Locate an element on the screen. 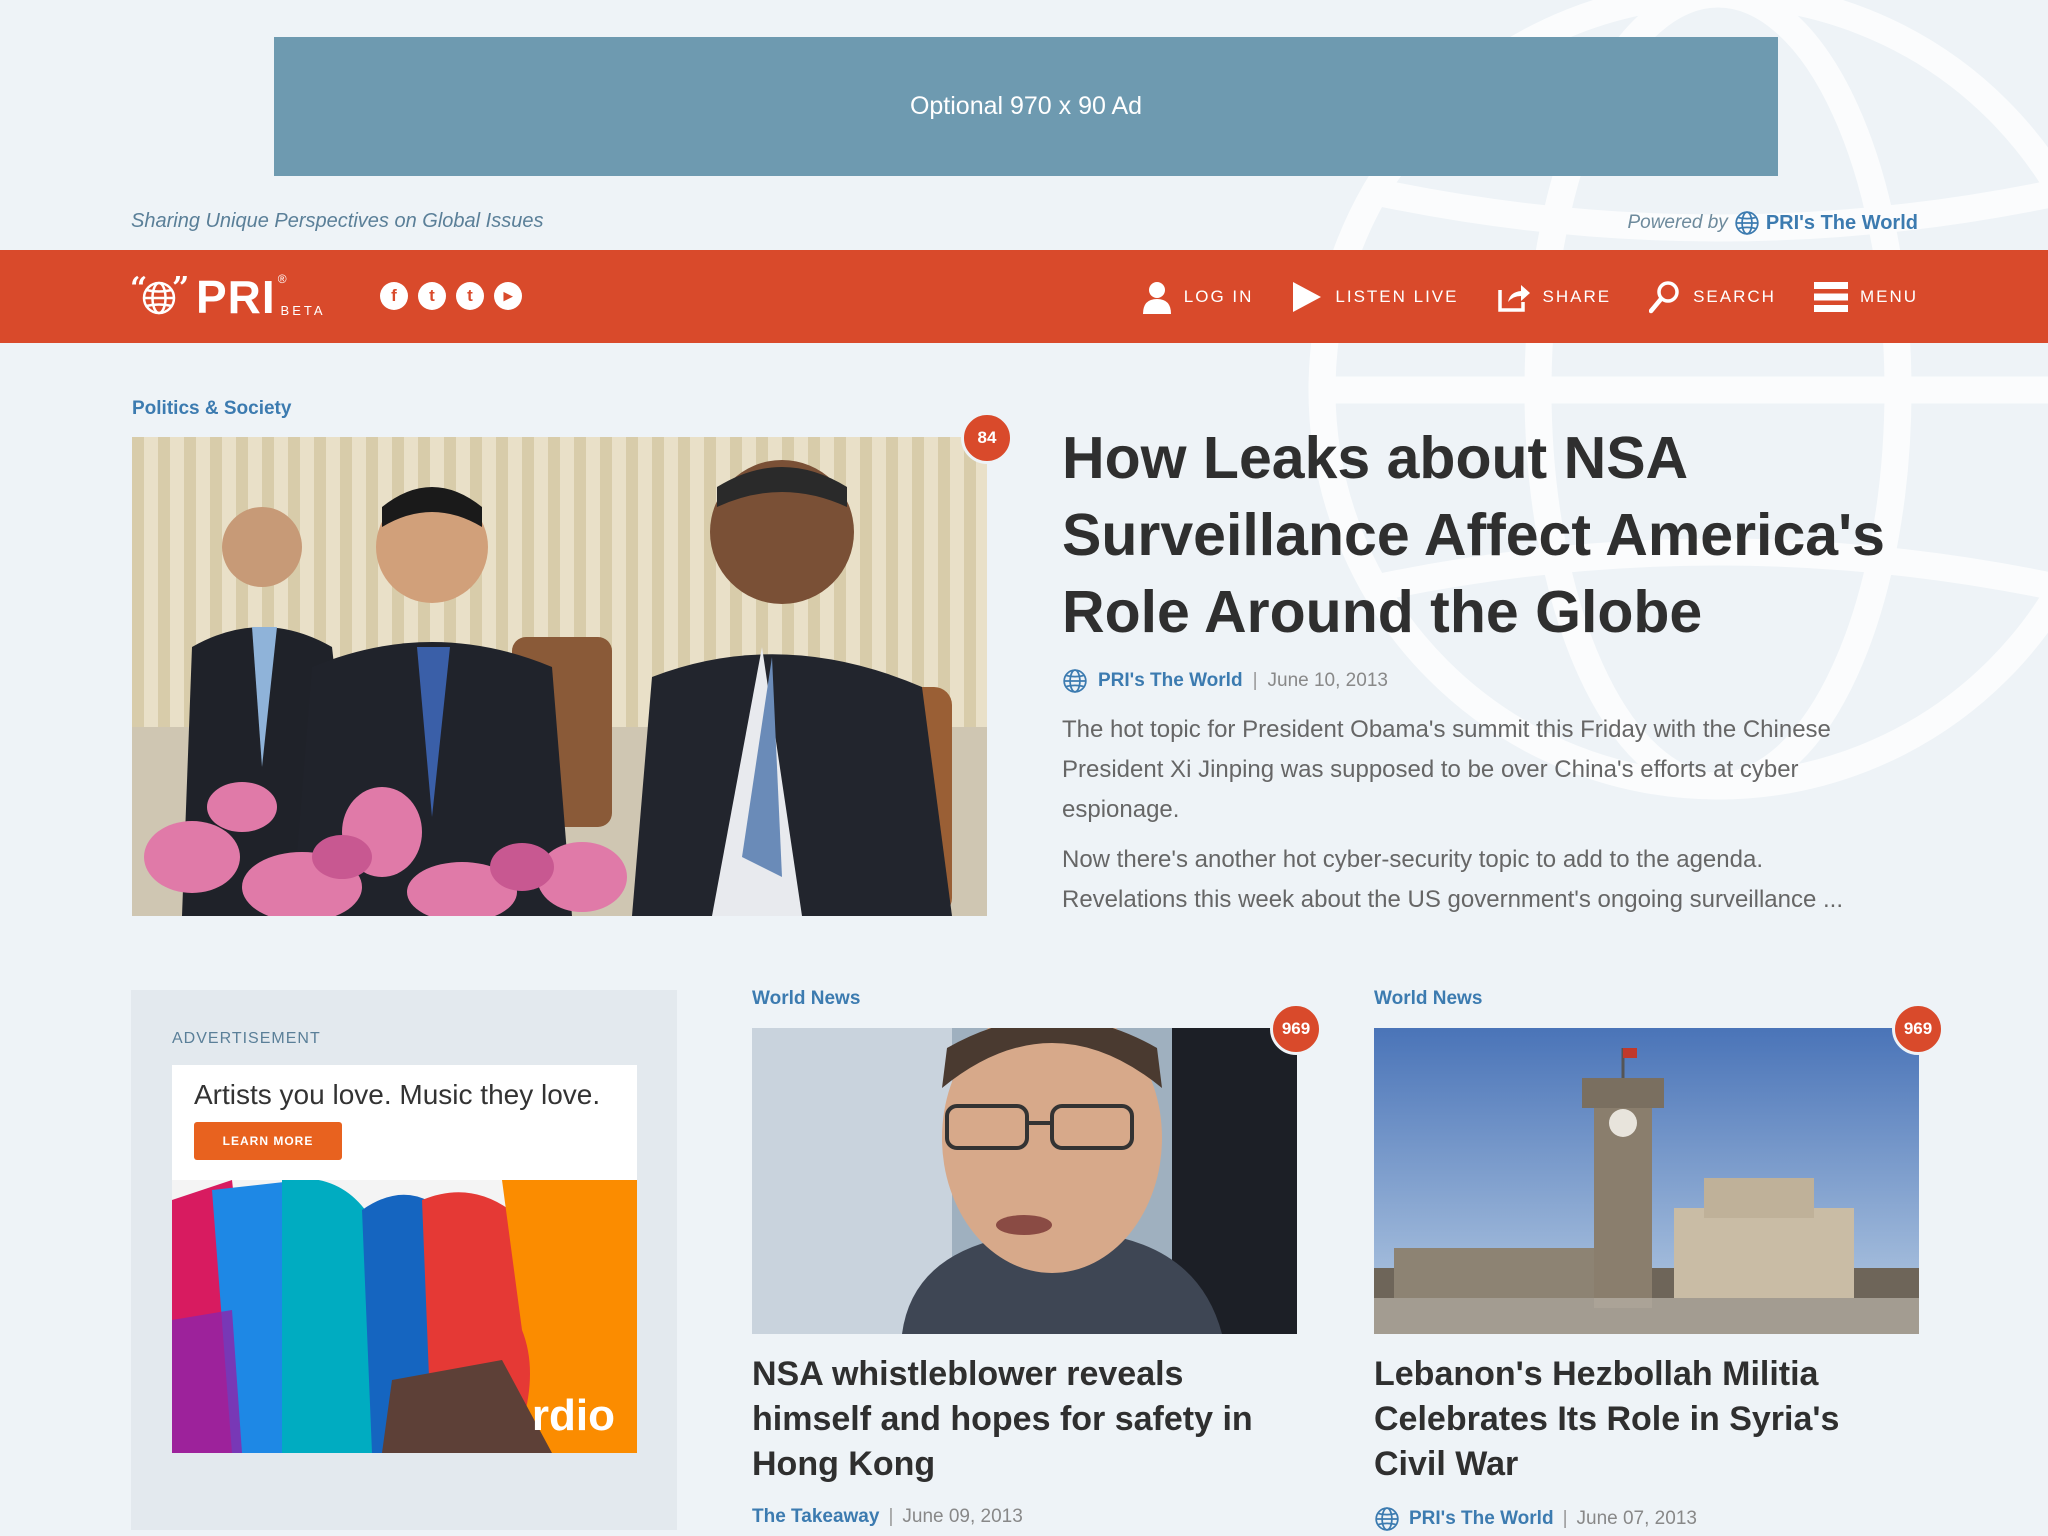  hero-comment-number: 84 is located at coordinates (987, 437).